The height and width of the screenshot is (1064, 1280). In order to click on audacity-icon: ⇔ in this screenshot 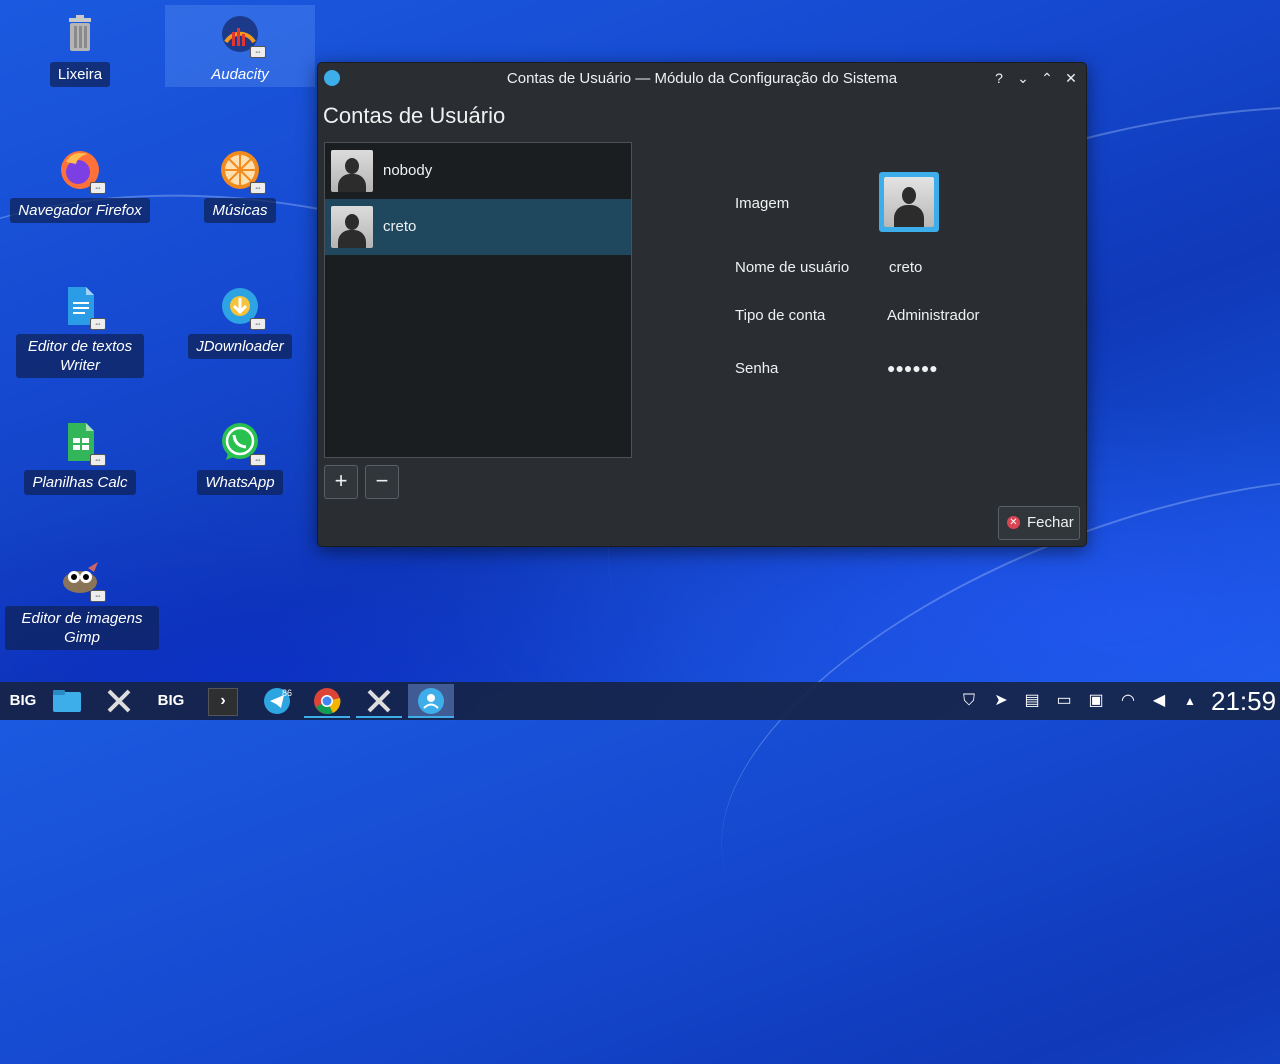, I will do `click(242, 35)`.